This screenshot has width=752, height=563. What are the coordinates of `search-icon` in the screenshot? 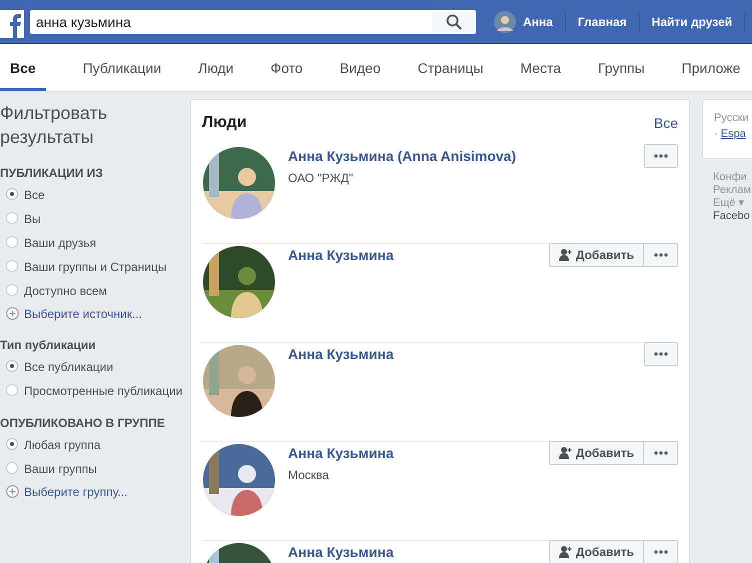 It's located at (454, 22).